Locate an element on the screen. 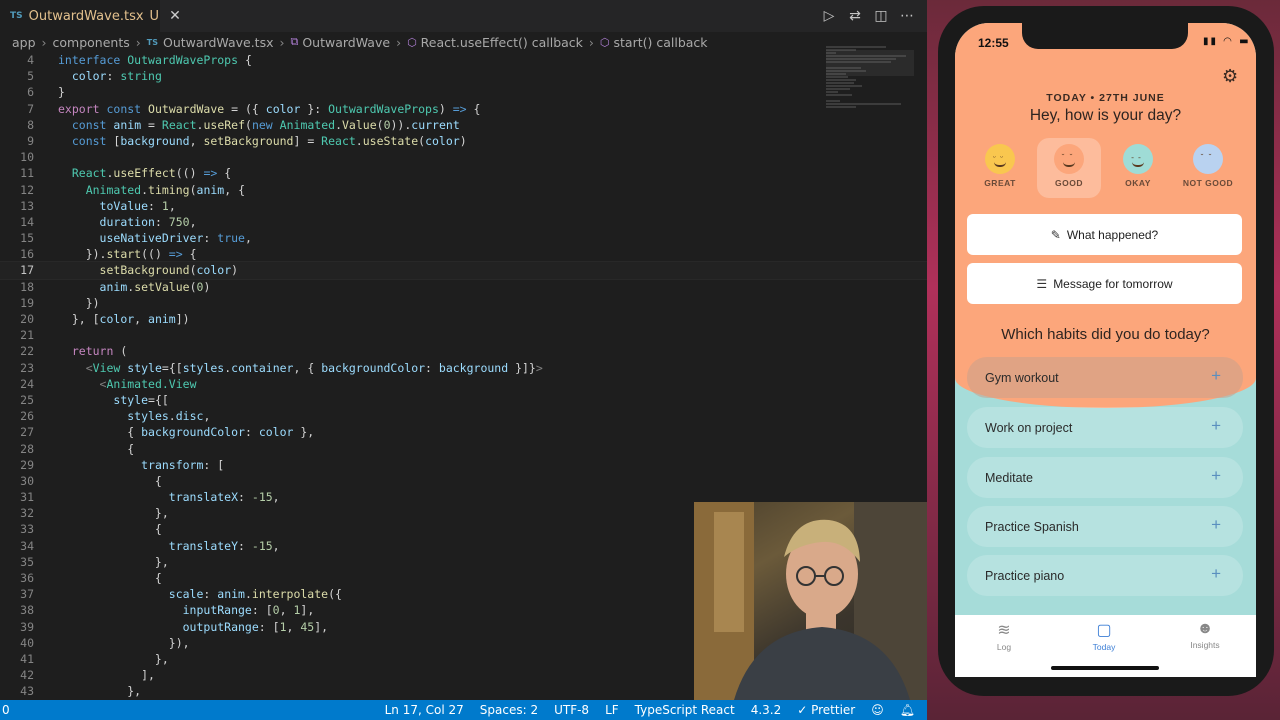 The width and height of the screenshot is (1280, 720). code-line: 11 React.useEffect(() => { is located at coordinates (463, 173).